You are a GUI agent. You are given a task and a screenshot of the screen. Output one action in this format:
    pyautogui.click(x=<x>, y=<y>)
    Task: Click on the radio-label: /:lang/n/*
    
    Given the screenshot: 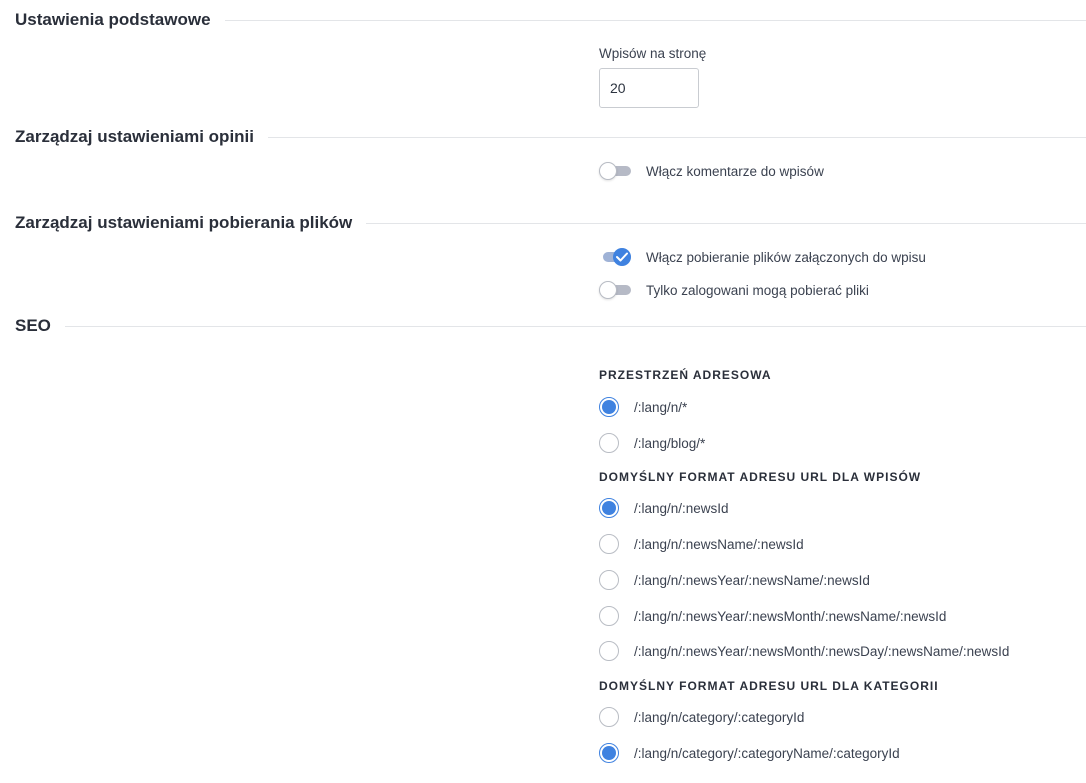 What is the action you would take?
    pyautogui.click(x=661, y=407)
    